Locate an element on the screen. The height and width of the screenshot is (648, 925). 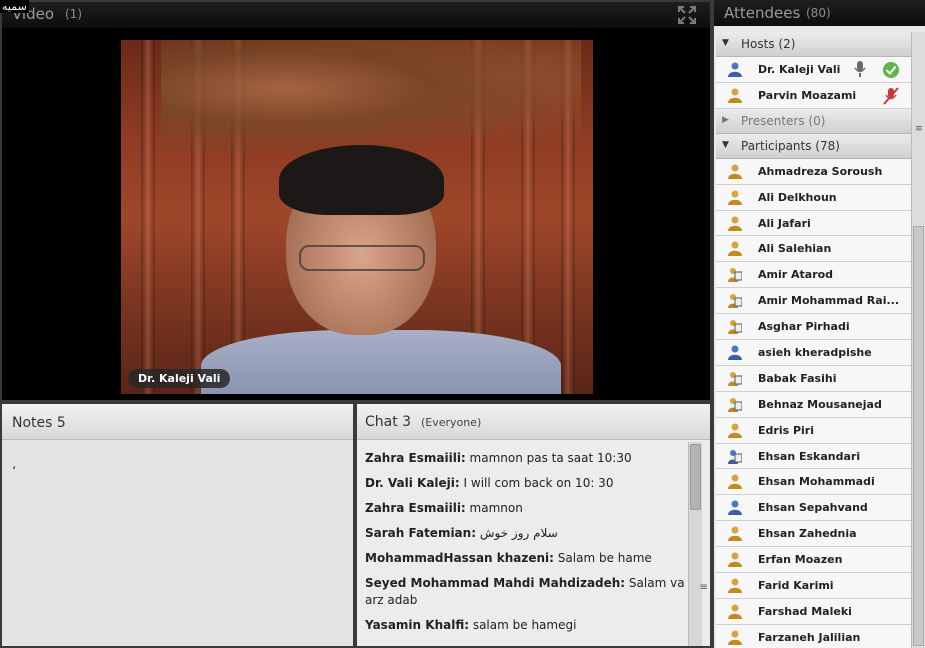
status-ok-icon is located at coordinates (891, 70).